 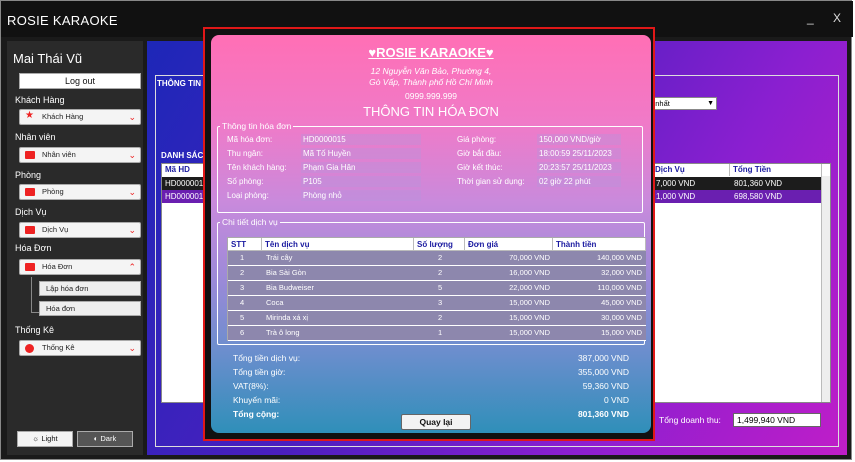 I want to click on info-value: Phòng nhỏ, so click(x=361, y=195).